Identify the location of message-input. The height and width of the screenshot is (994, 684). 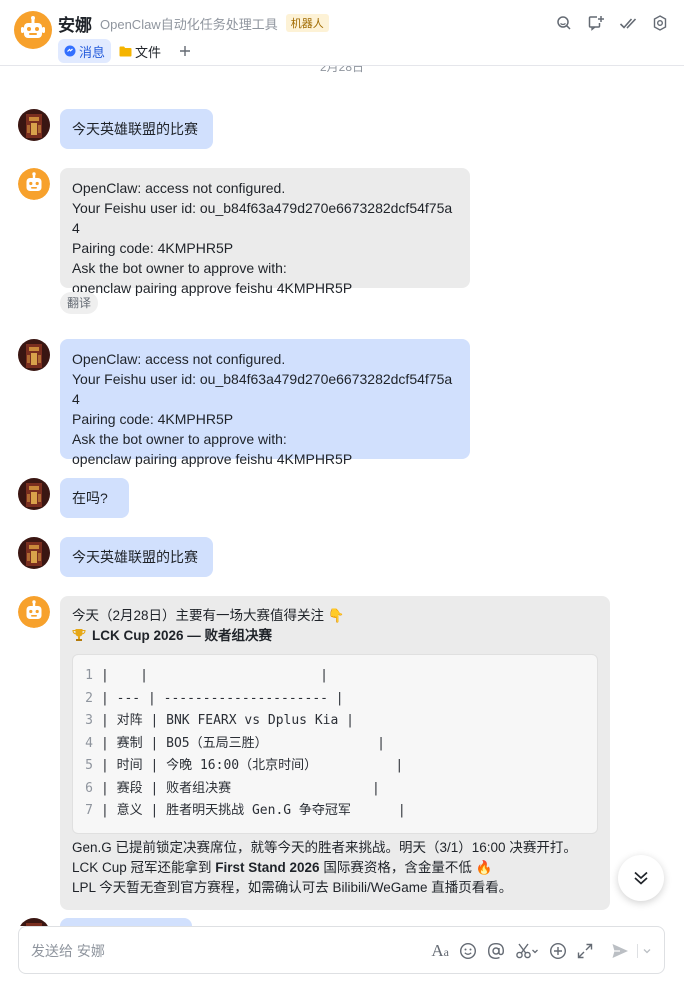
(211, 951).